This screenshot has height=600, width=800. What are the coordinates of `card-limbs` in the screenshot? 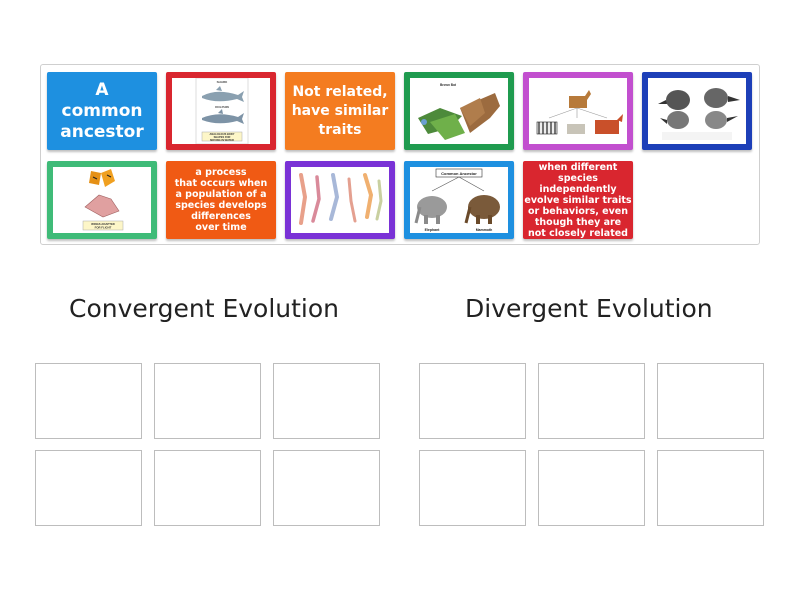 It's located at (340, 200).